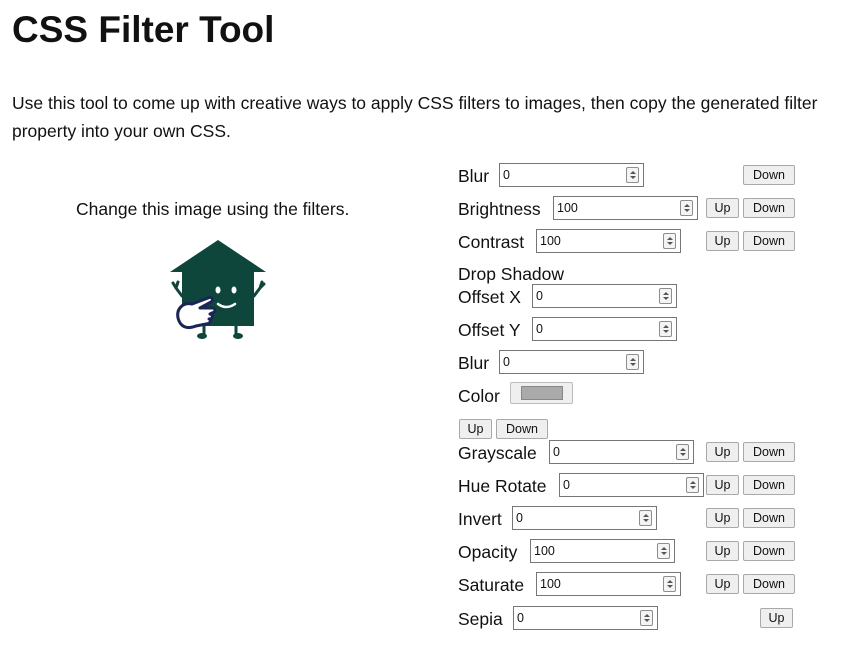  What do you see at coordinates (602, 551) in the screenshot?
I see `opacity-input: 100` at bounding box center [602, 551].